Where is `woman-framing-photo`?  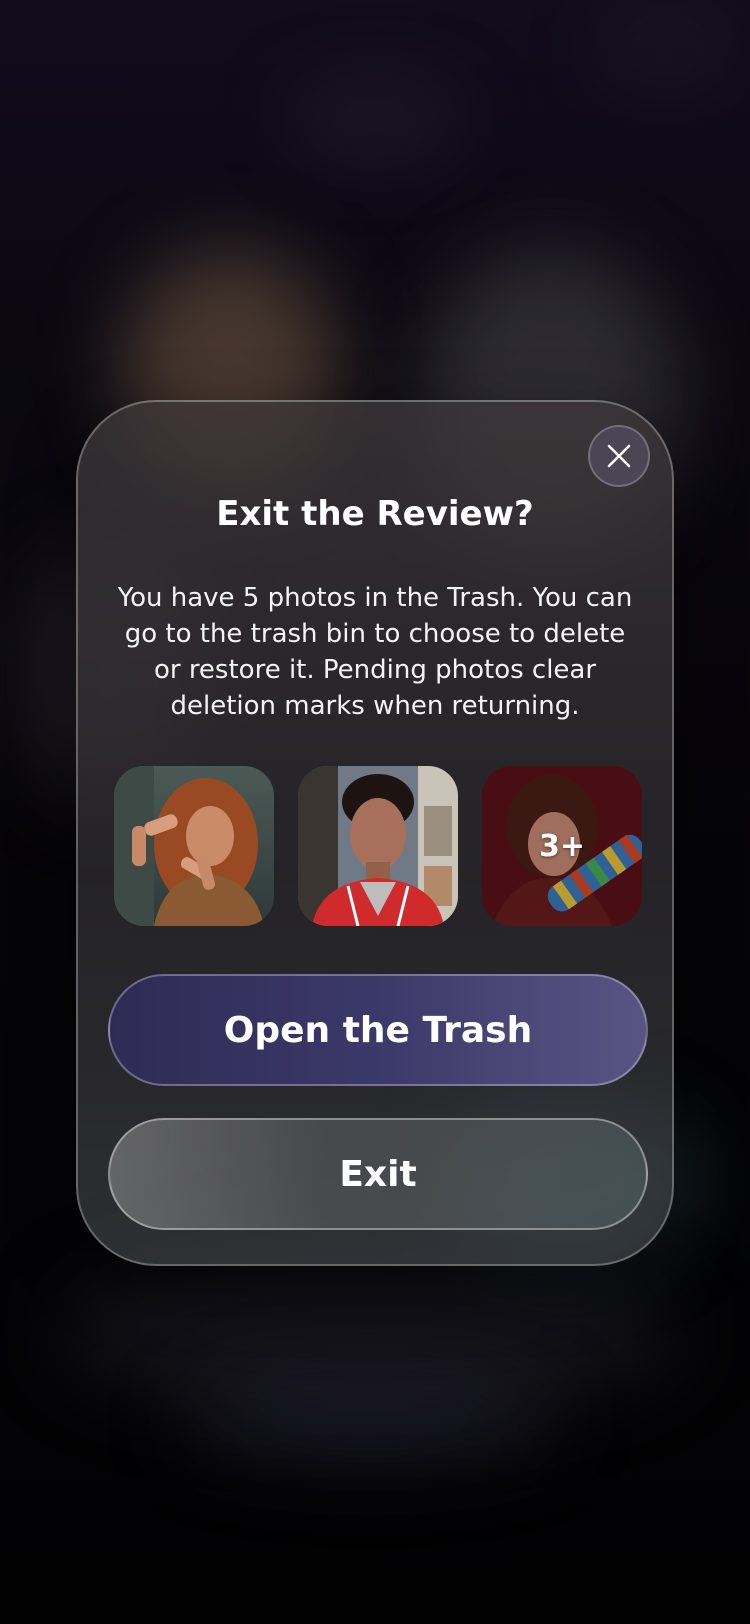 woman-framing-photo is located at coordinates (194, 846).